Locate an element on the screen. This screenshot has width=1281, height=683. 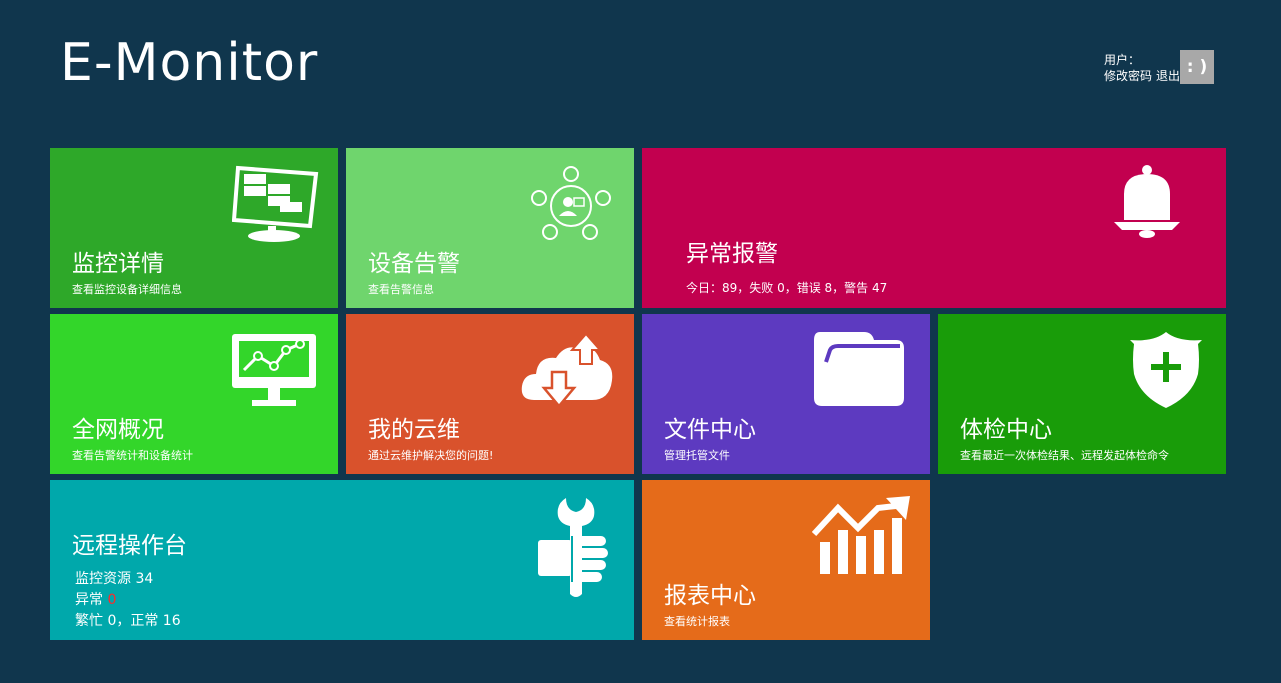
tile-network-overview: 全网概况 查看告警统计和设备统计 is located at coordinates (194, 394).